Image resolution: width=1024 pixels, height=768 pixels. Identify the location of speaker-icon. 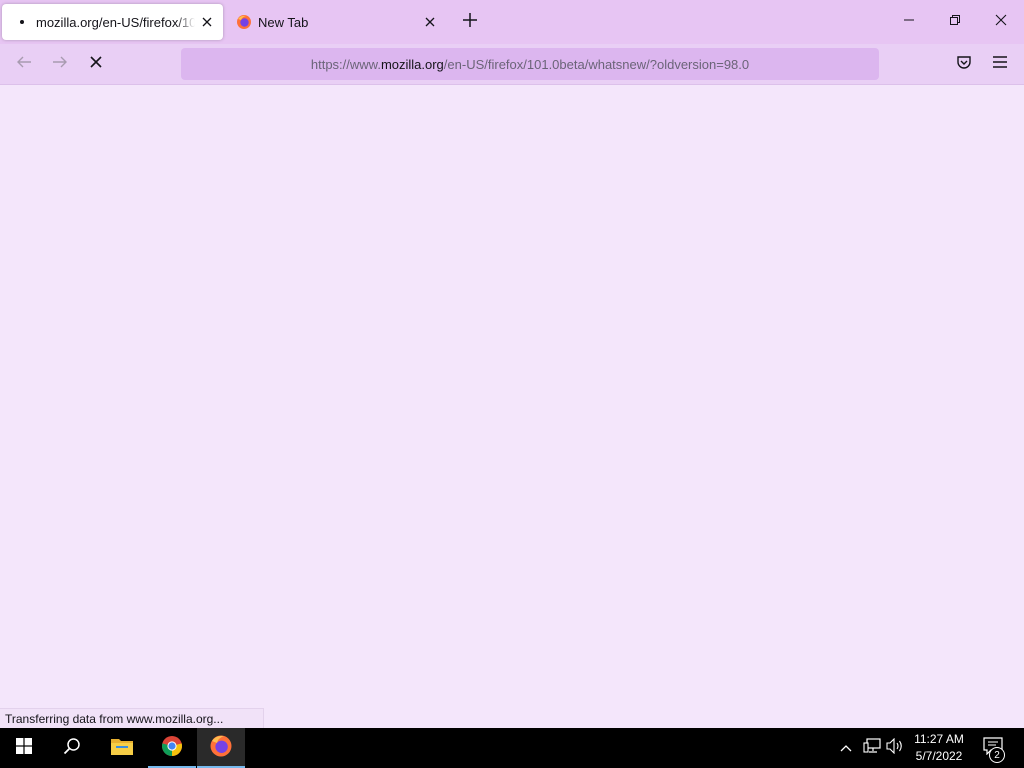
(895, 748).